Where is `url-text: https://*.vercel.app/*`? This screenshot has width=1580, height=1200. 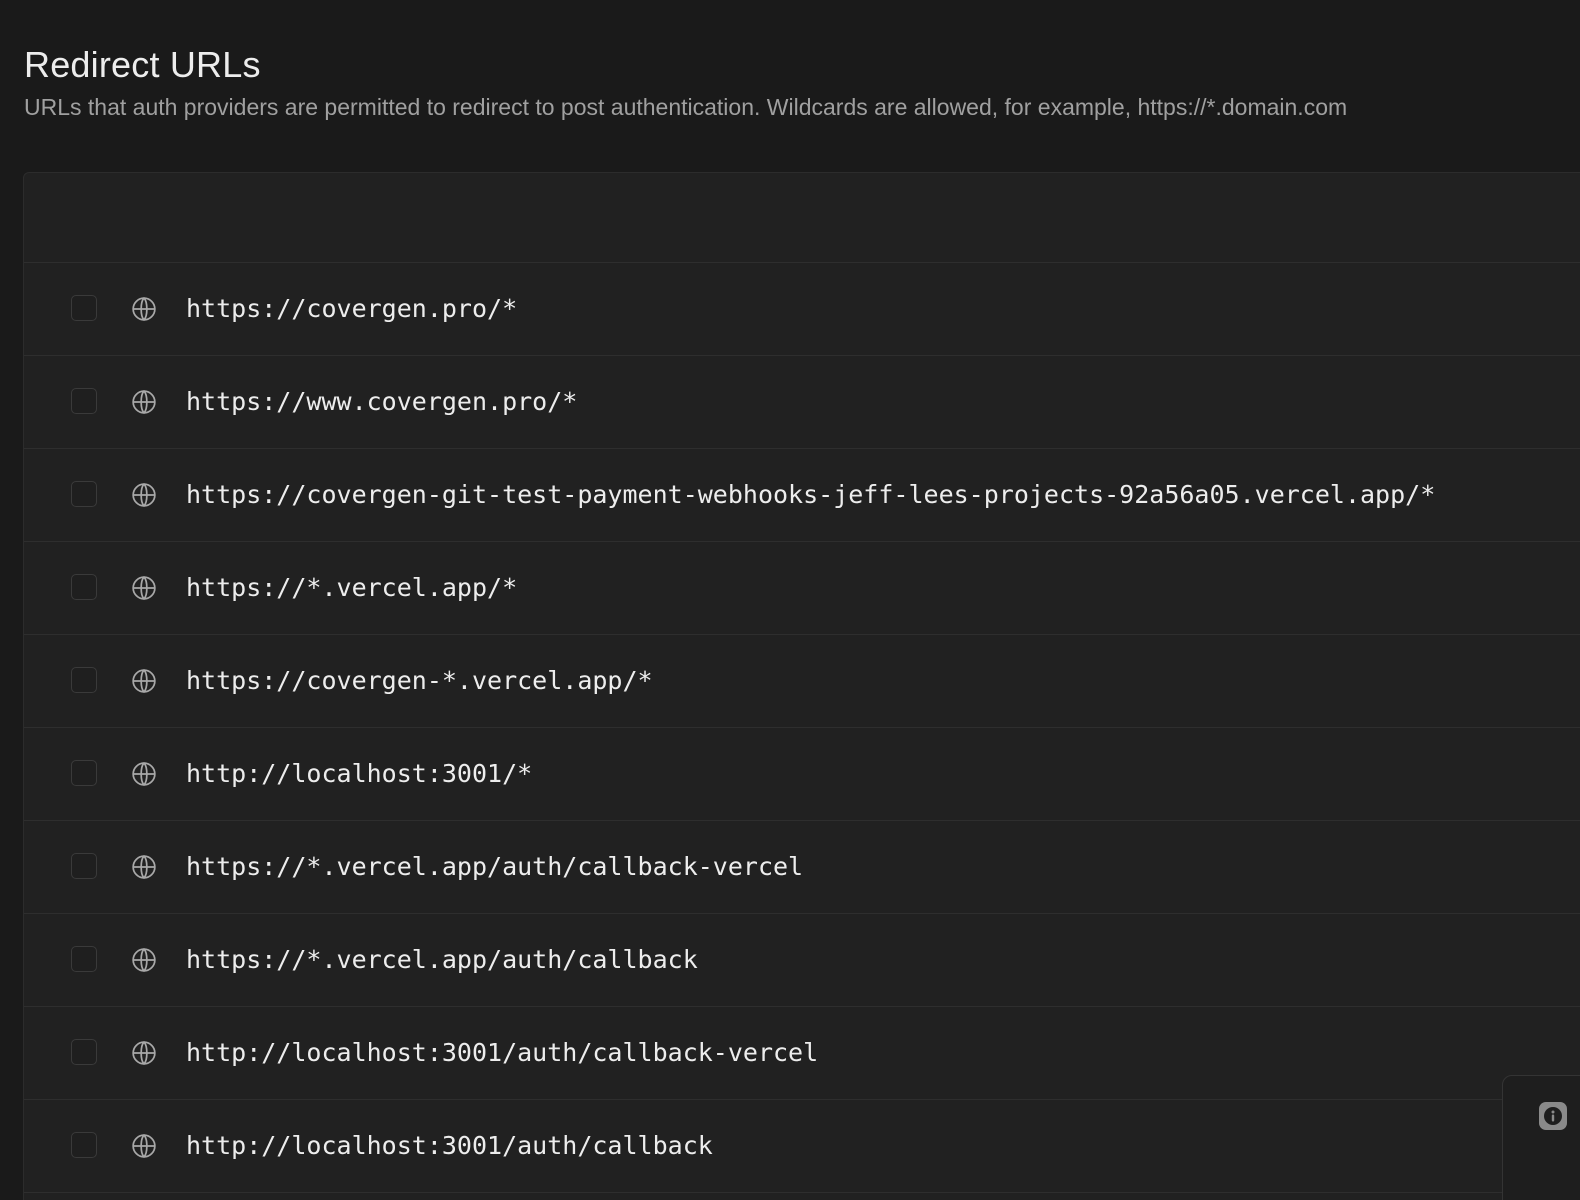
url-text: https://*.vercel.app/* is located at coordinates (352, 587).